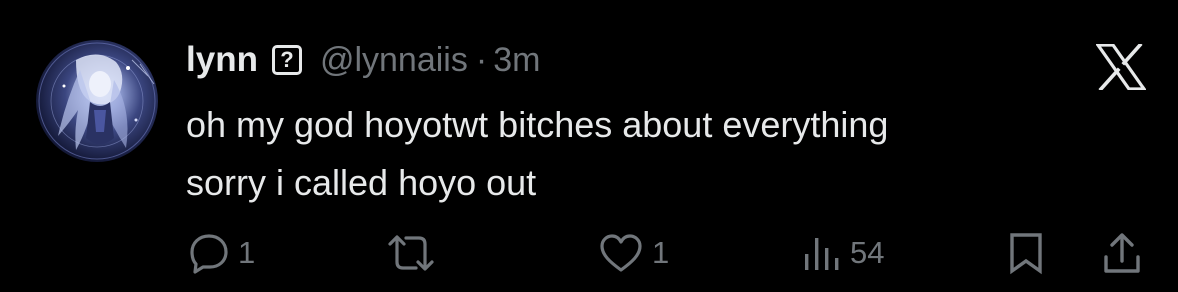 The image size is (1178, 292). I want to click on views-icon, so click(822, 253).